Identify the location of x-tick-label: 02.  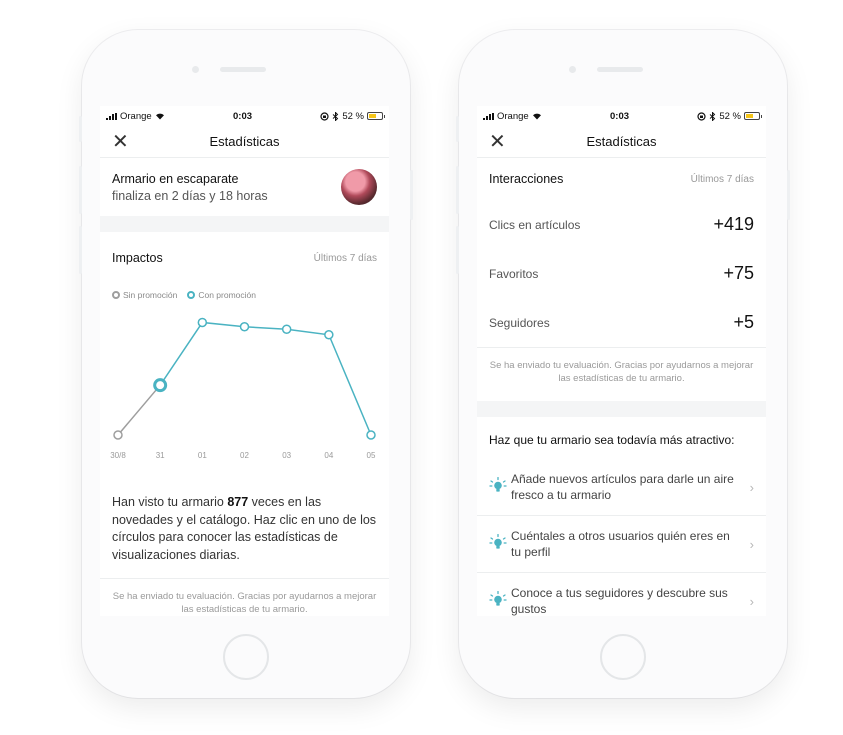
(244, 455).